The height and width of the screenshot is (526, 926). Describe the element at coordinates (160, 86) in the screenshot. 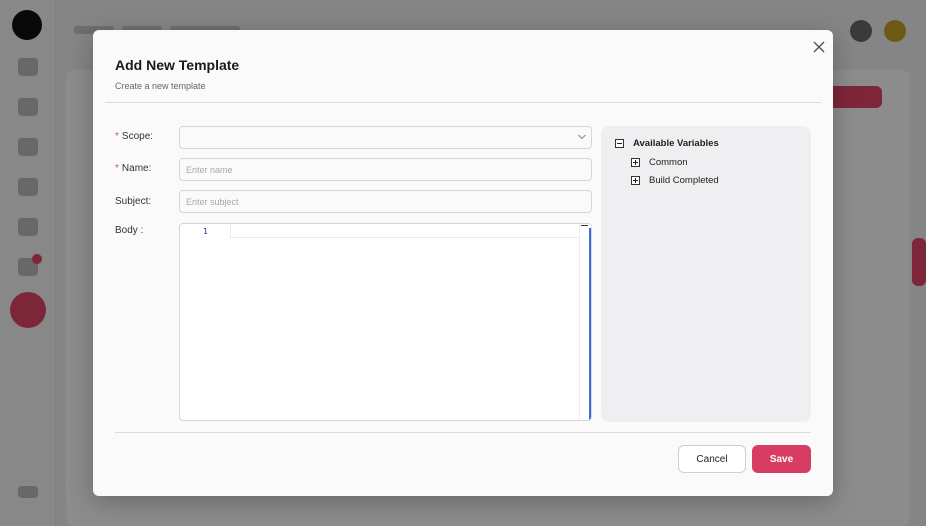

I see `modal-subtitle: Create a new template` at that location.